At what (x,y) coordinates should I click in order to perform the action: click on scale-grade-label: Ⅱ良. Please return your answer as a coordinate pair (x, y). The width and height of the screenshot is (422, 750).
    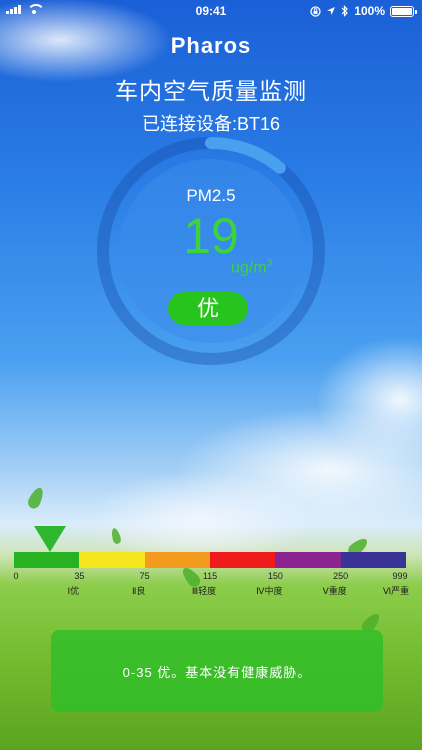
    Looking at the image, I should click on (138, 591).